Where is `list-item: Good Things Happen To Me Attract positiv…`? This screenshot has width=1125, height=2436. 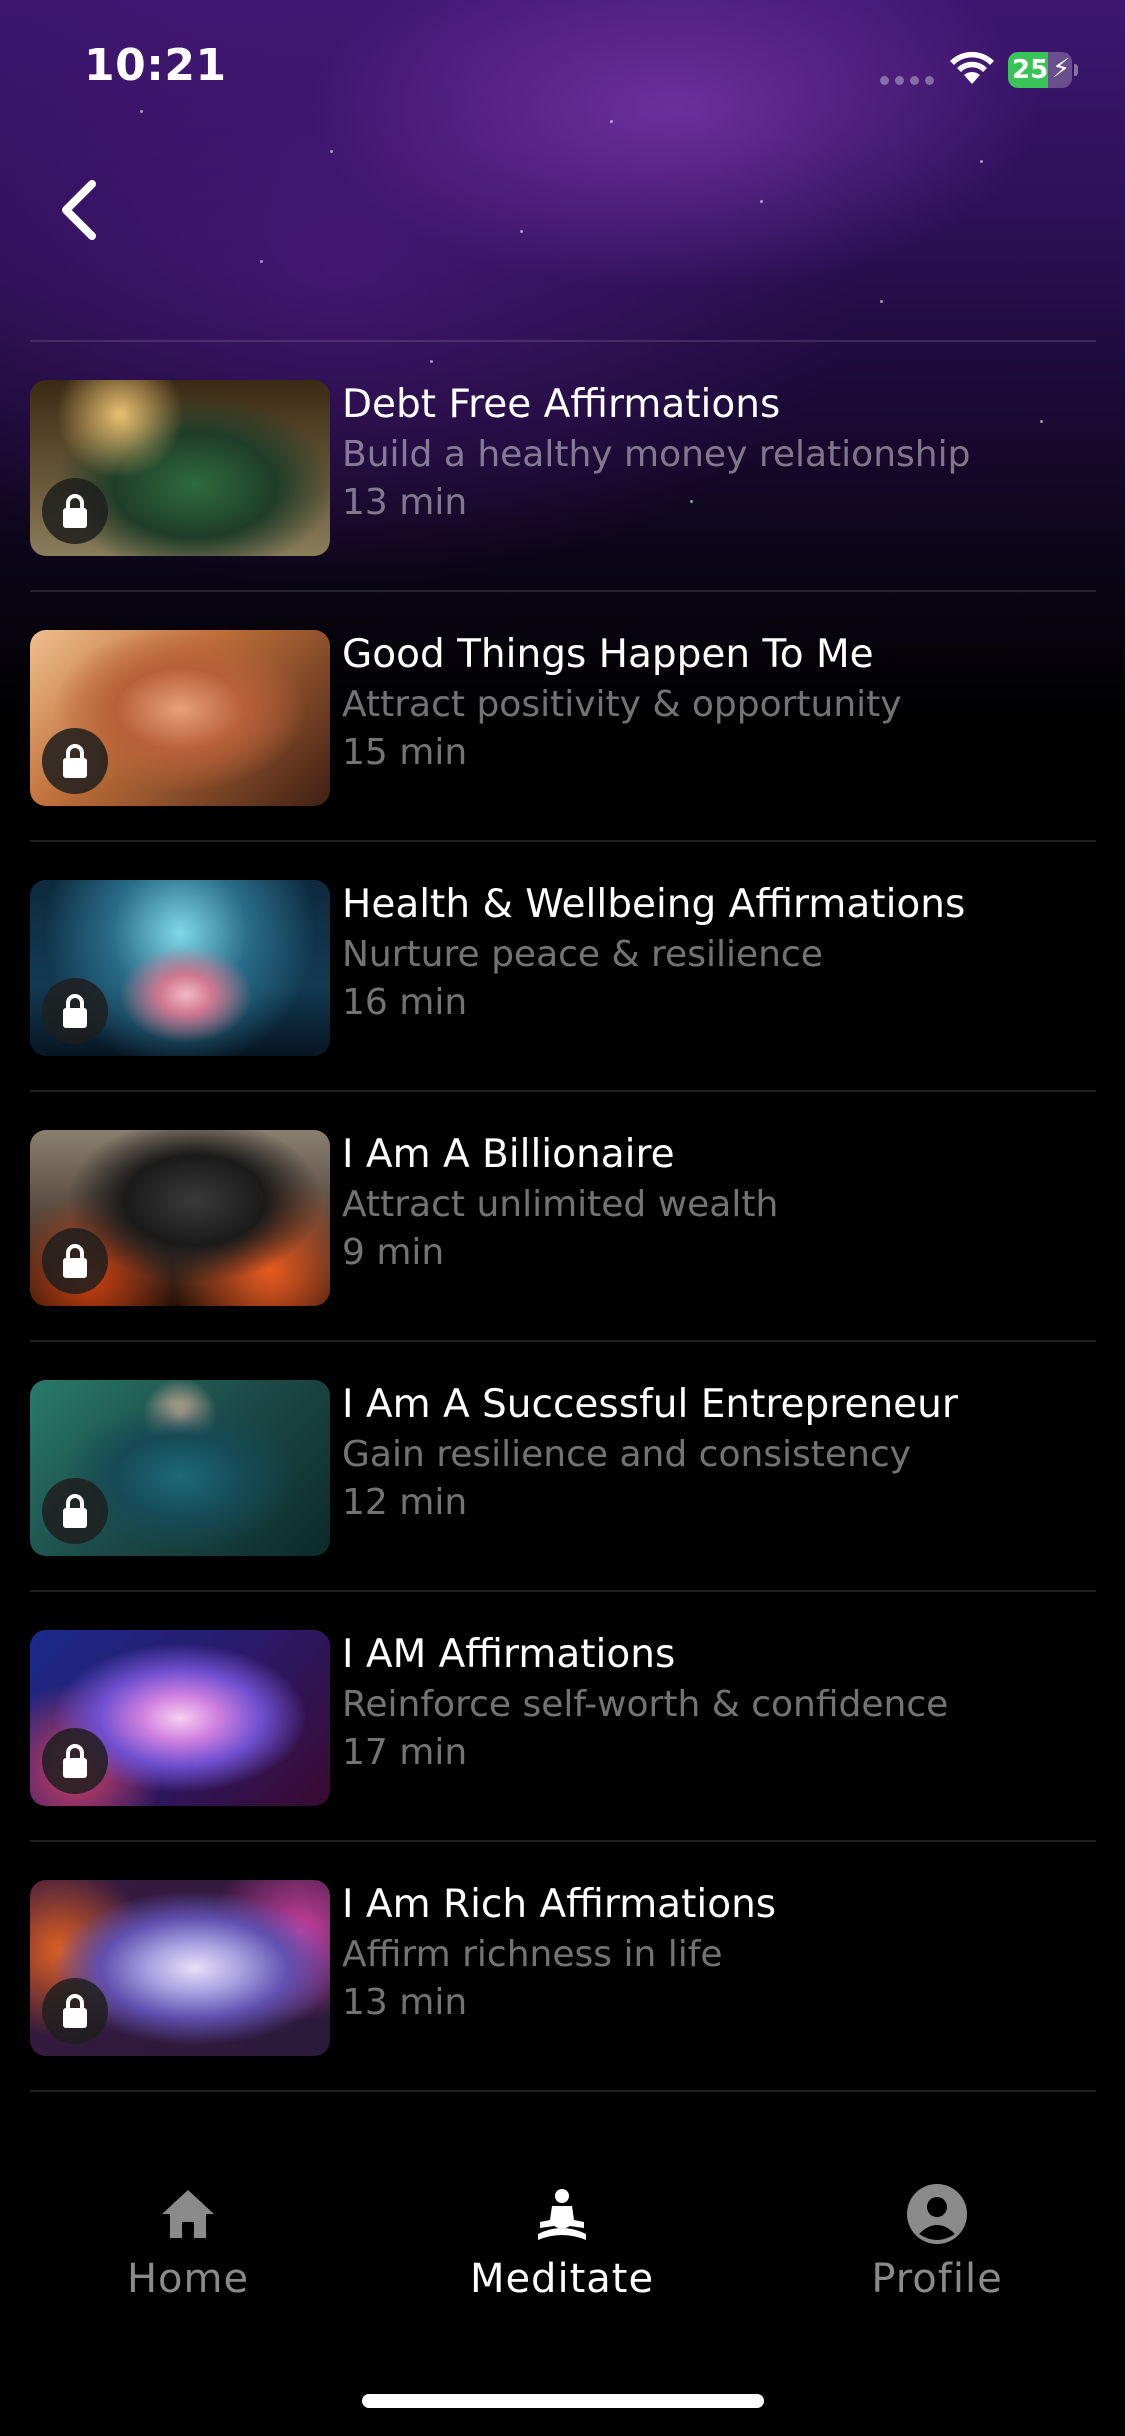
list-item: Good Things Happen To Me Attract positiv… is located at coordinates (562, 717).